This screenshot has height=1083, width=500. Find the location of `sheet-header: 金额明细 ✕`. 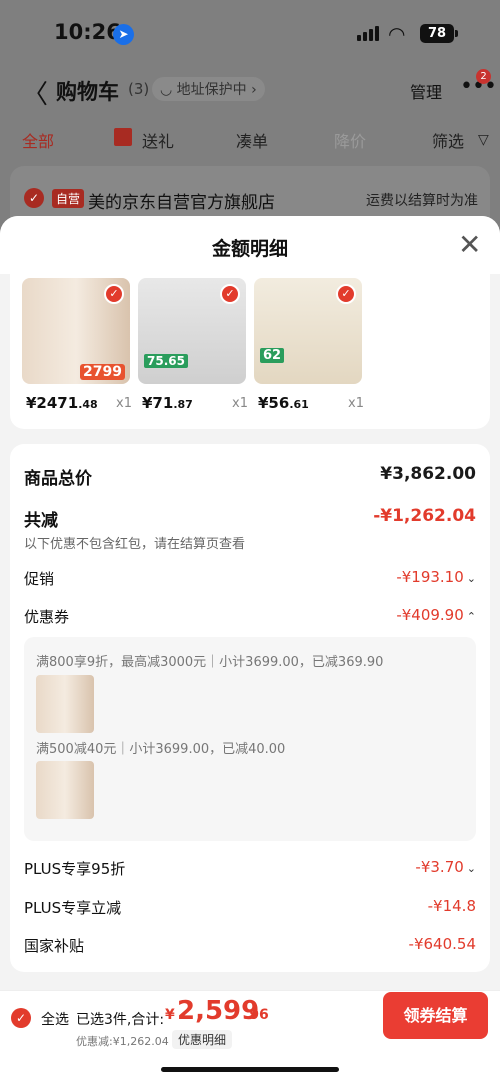

sheet-header: 金额明细 ✕ is located at coordinates (250, 245).